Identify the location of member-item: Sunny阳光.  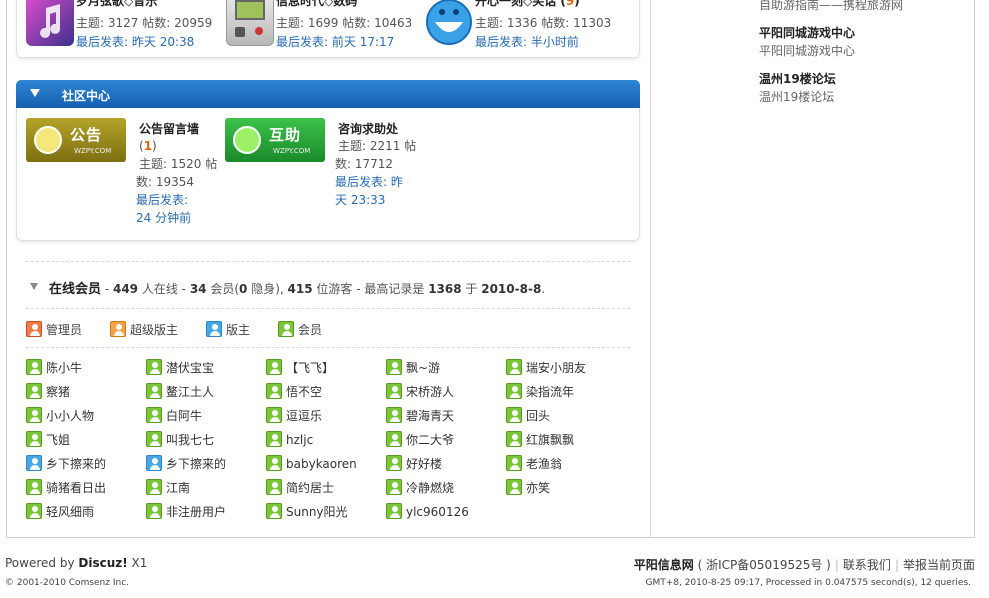
(307, 511).